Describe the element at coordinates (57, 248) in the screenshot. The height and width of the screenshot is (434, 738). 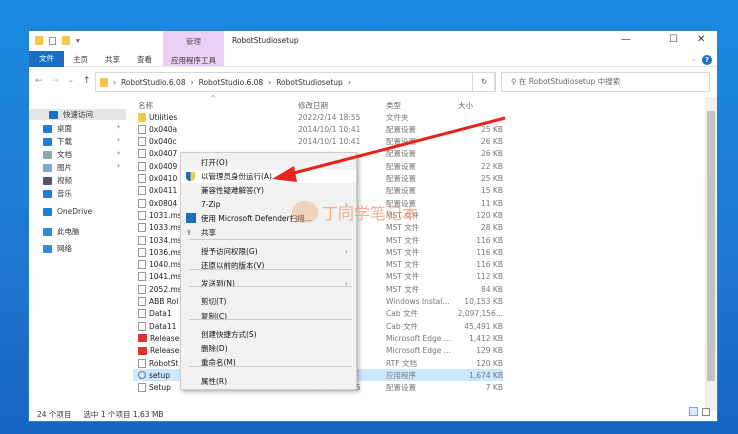
I see `sidebar-item: 网络` at that location.